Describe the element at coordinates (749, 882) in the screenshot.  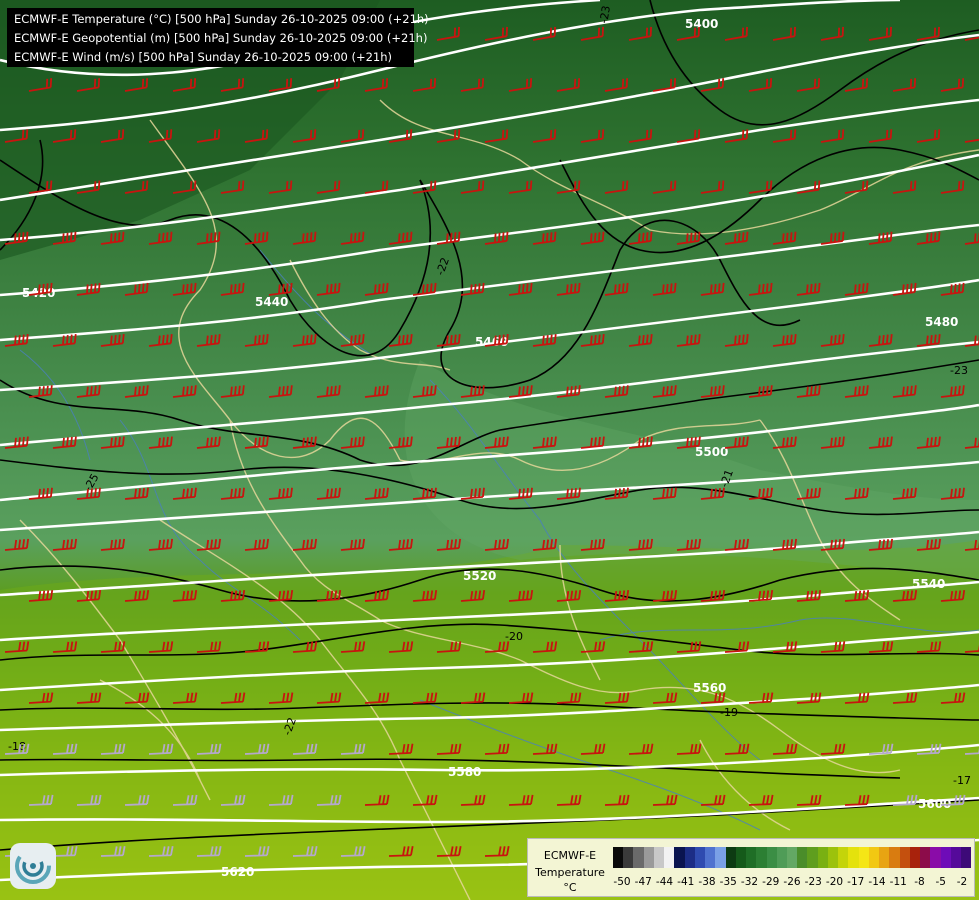
I see `legend-tick-label: -32` at that location.